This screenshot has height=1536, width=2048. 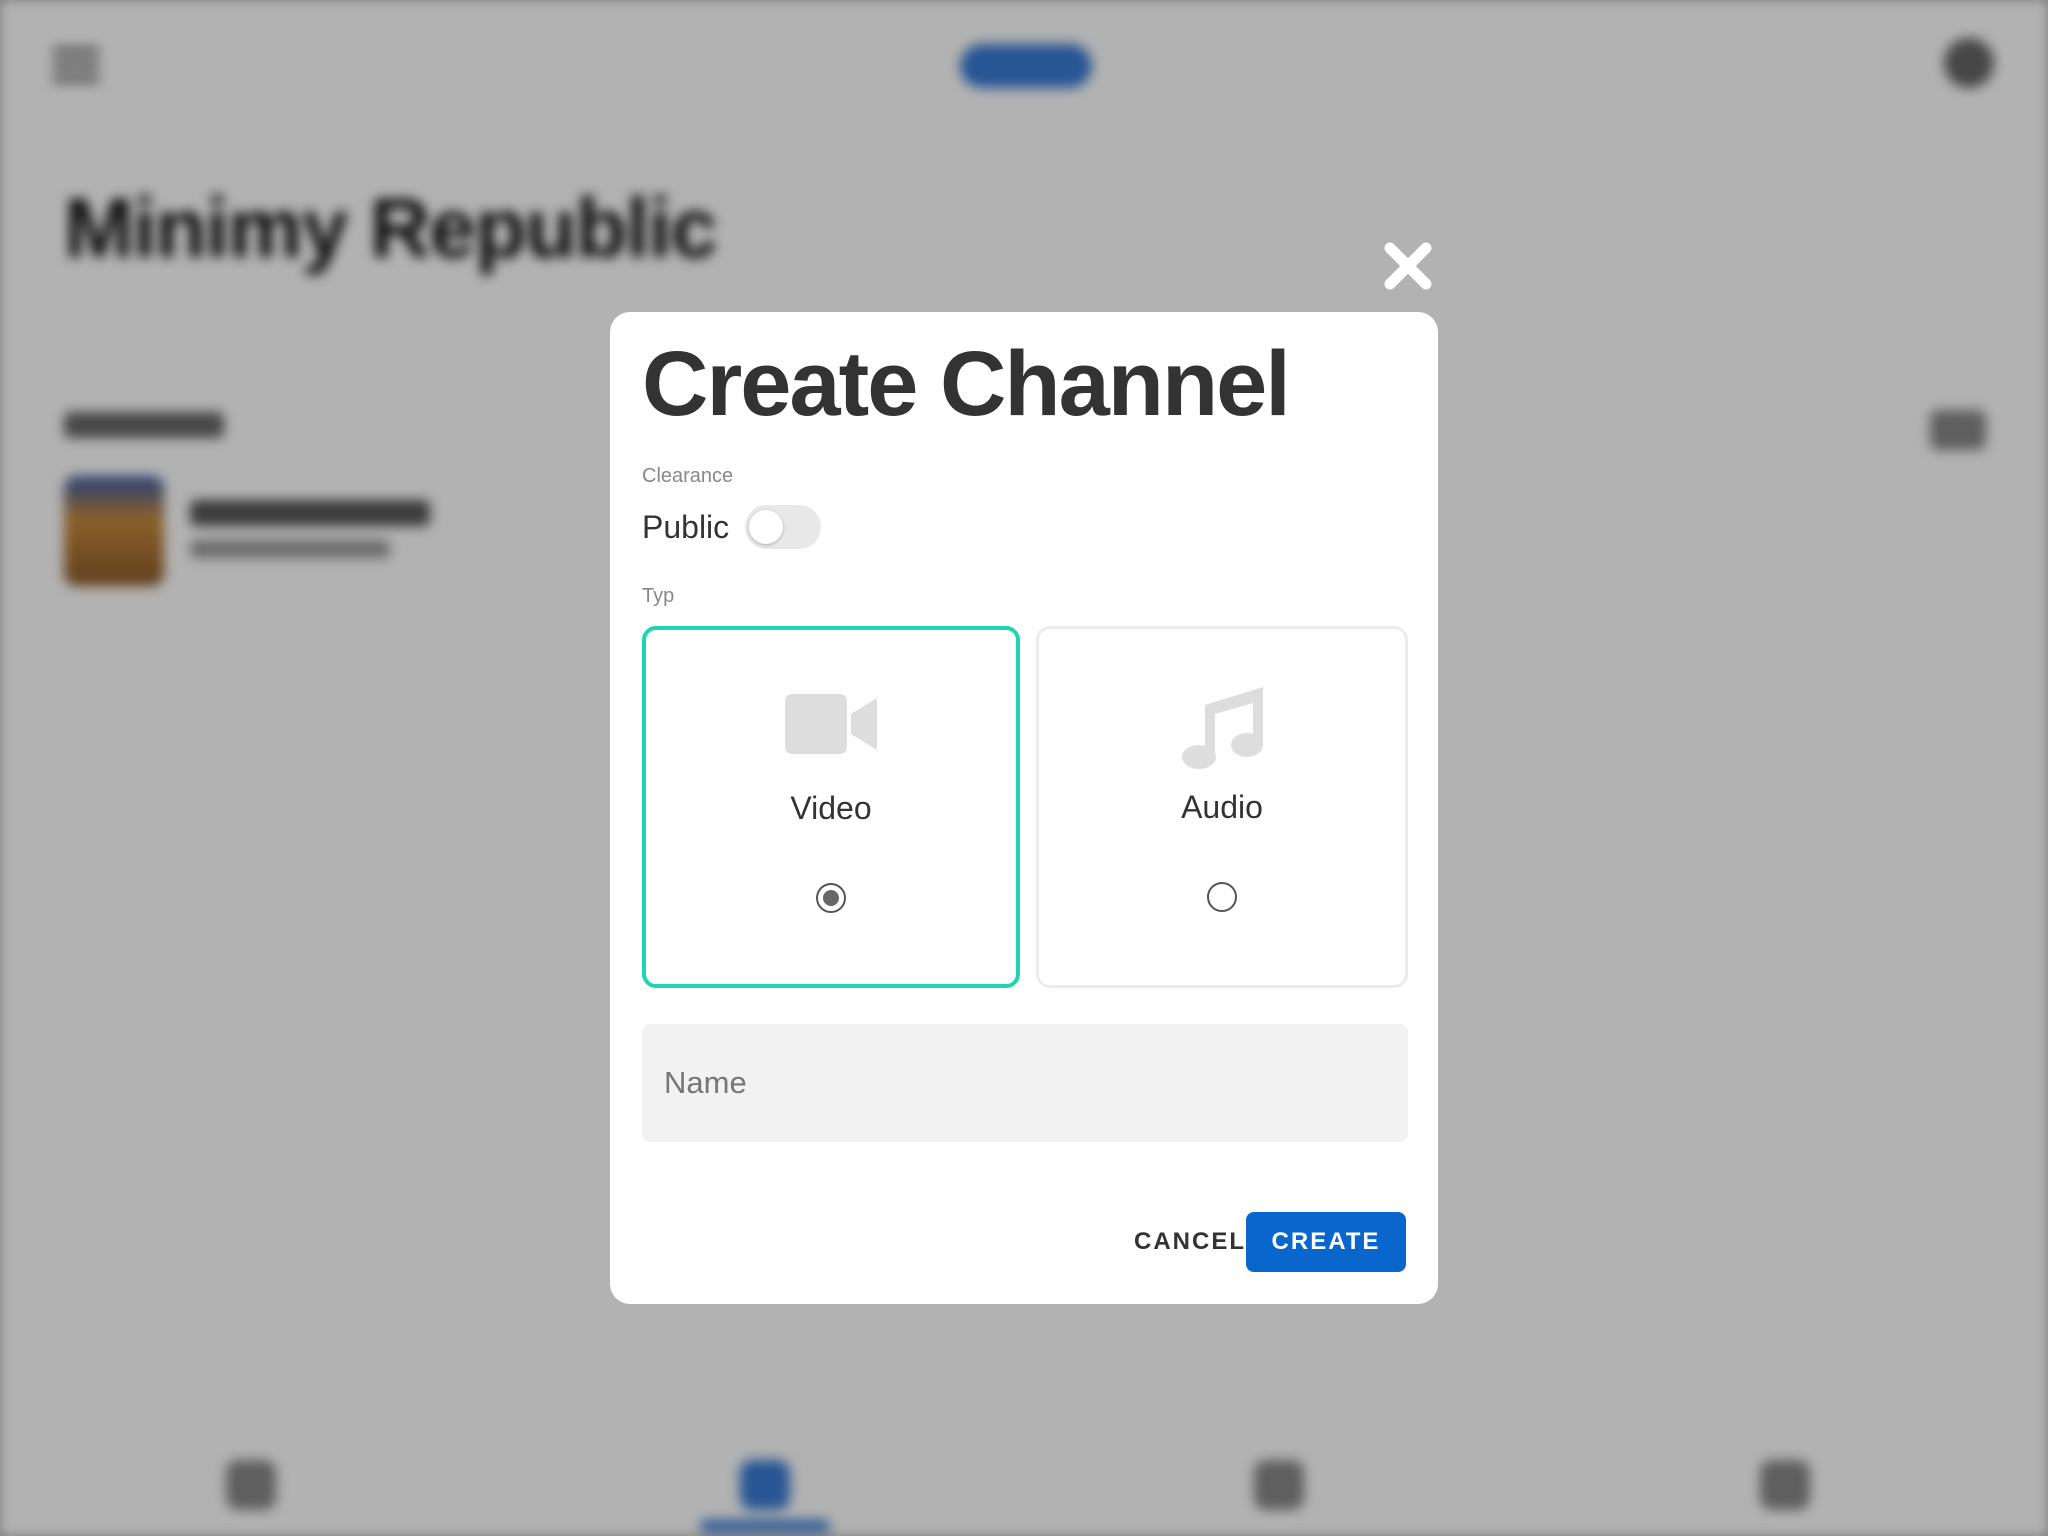 I want to click on type-option-video-radio, so click(x=831, y=898).